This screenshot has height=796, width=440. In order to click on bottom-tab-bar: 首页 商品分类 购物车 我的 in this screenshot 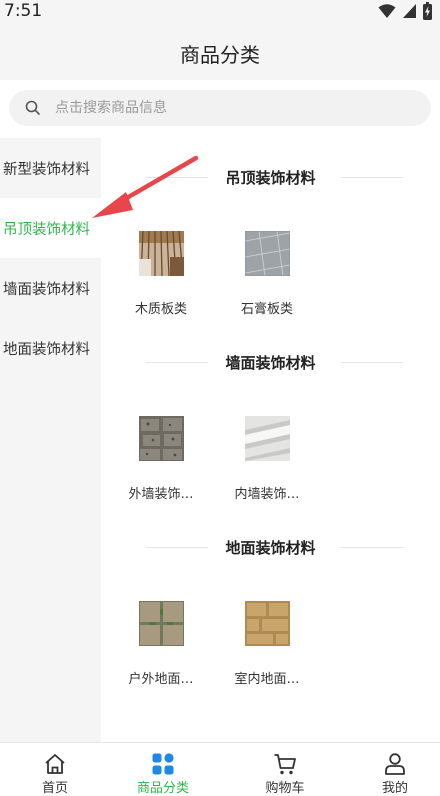, I will do `click(220, 769)`.